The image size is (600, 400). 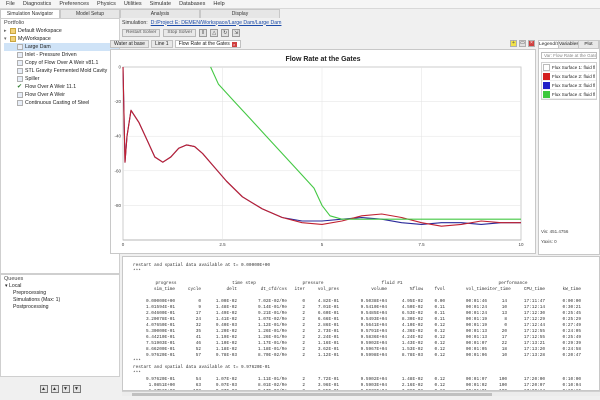 I want to click on queue-item: Preprocessing, so click(x=60, y=293).